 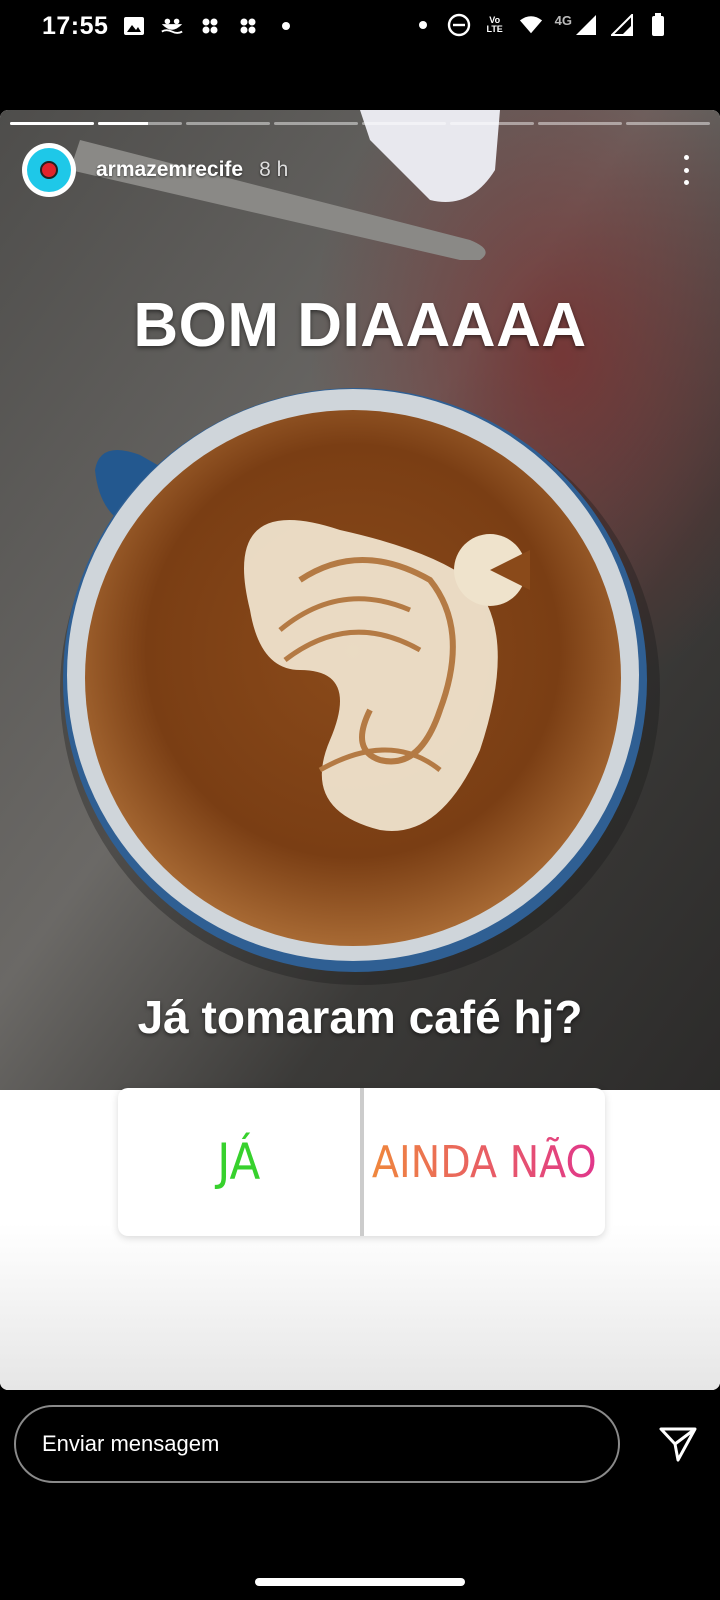 What do you see at coordinates (75, 26) in the screenshot?
I see `status-time: 17:55` at bounding box center [75, 26].